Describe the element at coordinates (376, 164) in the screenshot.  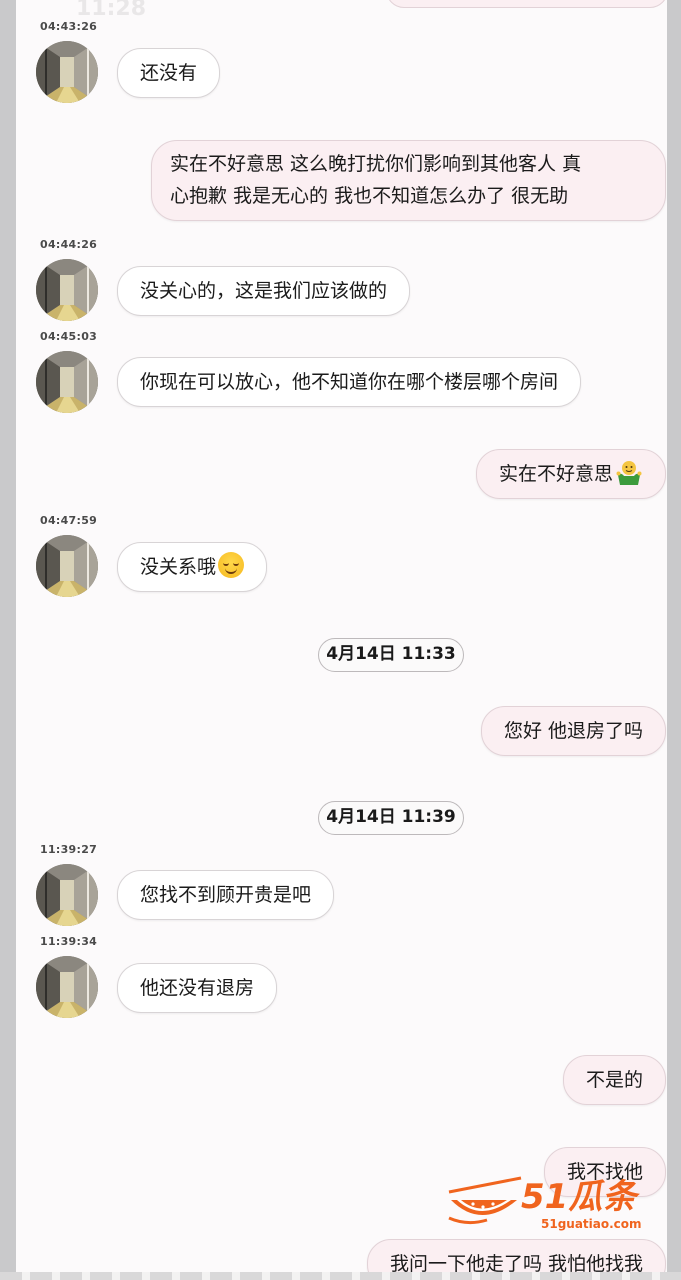
I see `message-text-line-1: 实在不好意思 这么晚打扰你们影响到其他客人 真` at that location.